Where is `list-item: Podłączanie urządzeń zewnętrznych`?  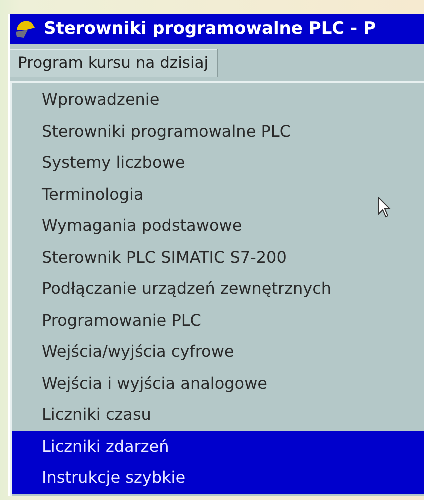
list-item: Podłączanie urządzeń zewnętrznych is located at coordinates (218, 288).